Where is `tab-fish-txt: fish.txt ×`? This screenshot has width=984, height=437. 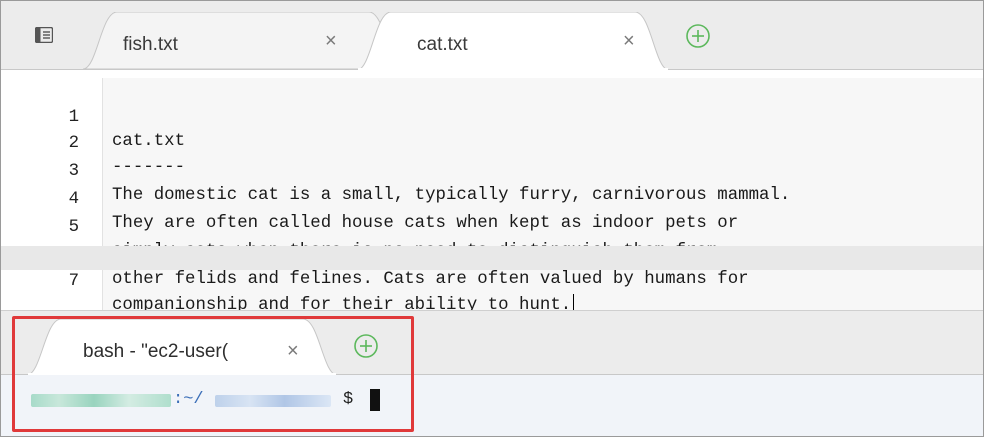 tab-fish-txt: fish.txt × is located at coordinates (243, 40).